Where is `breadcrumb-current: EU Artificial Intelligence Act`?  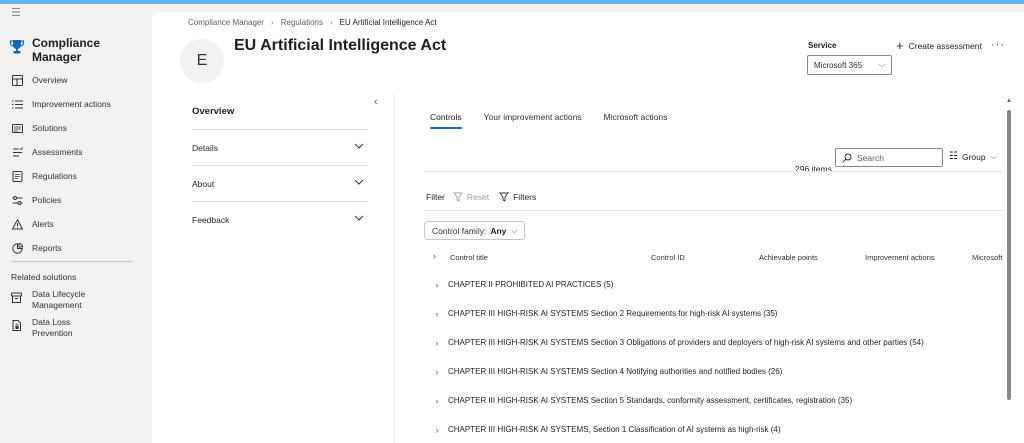
breadcrumb-current: EU Artificial Intelligence Act is located at coordinates (388, 22).